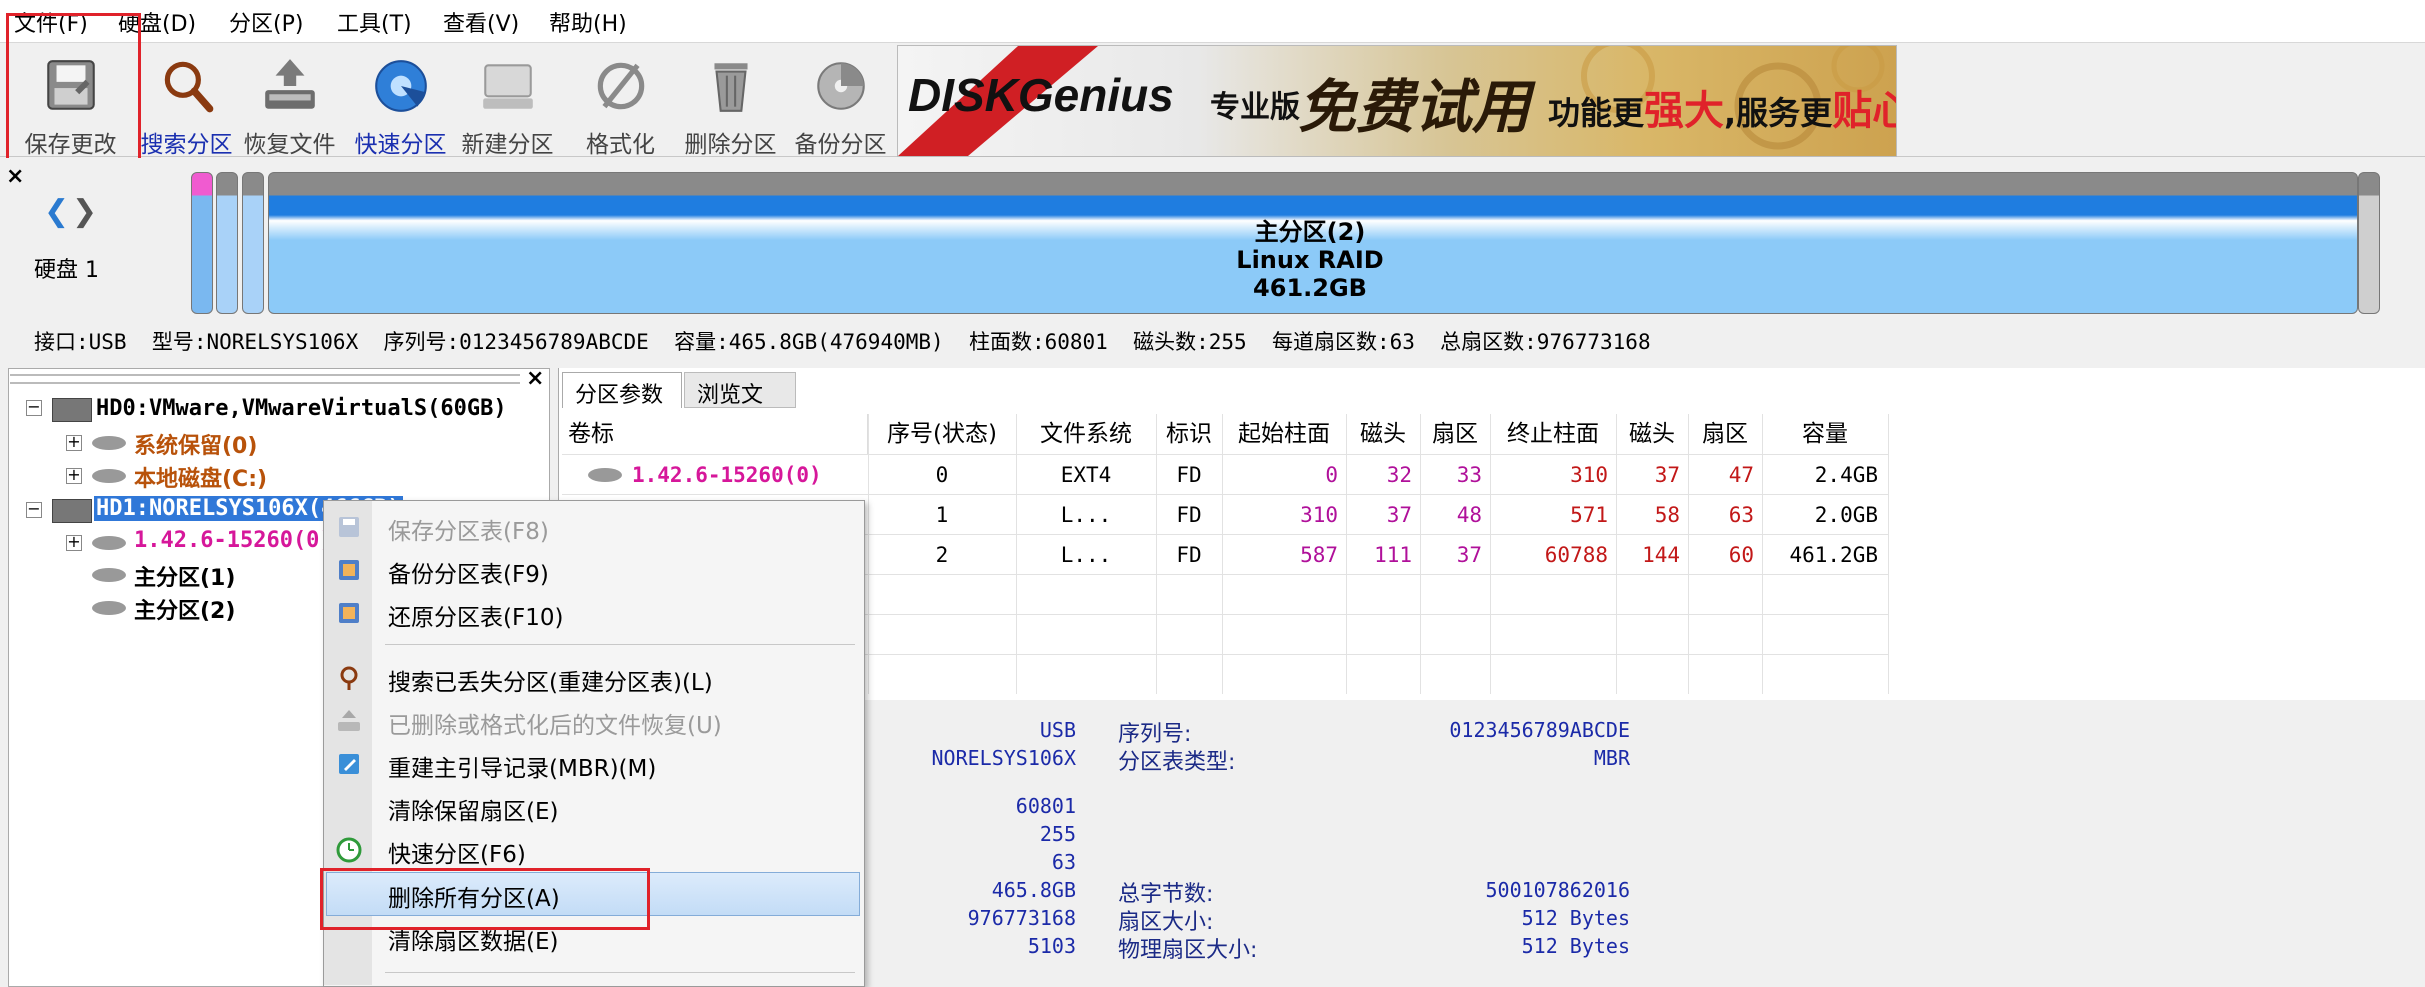 The height and width of the screenshot is (987, 2425). What do you see at coordinates (481, 22) in the screenshot?
I see `menu-view: 查看(V)` at bounding box center [481, 22].